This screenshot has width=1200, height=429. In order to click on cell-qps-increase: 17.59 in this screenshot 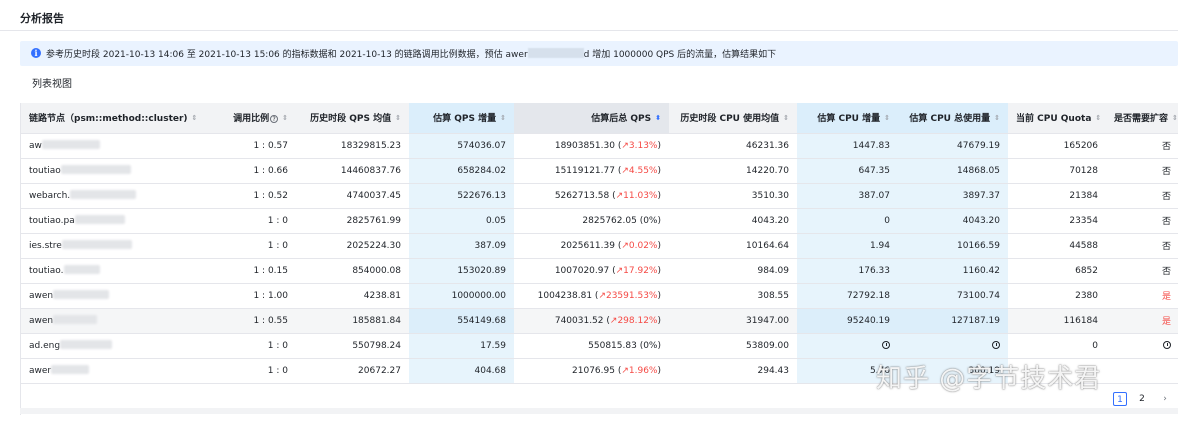, I will do `click(461, 346)`.